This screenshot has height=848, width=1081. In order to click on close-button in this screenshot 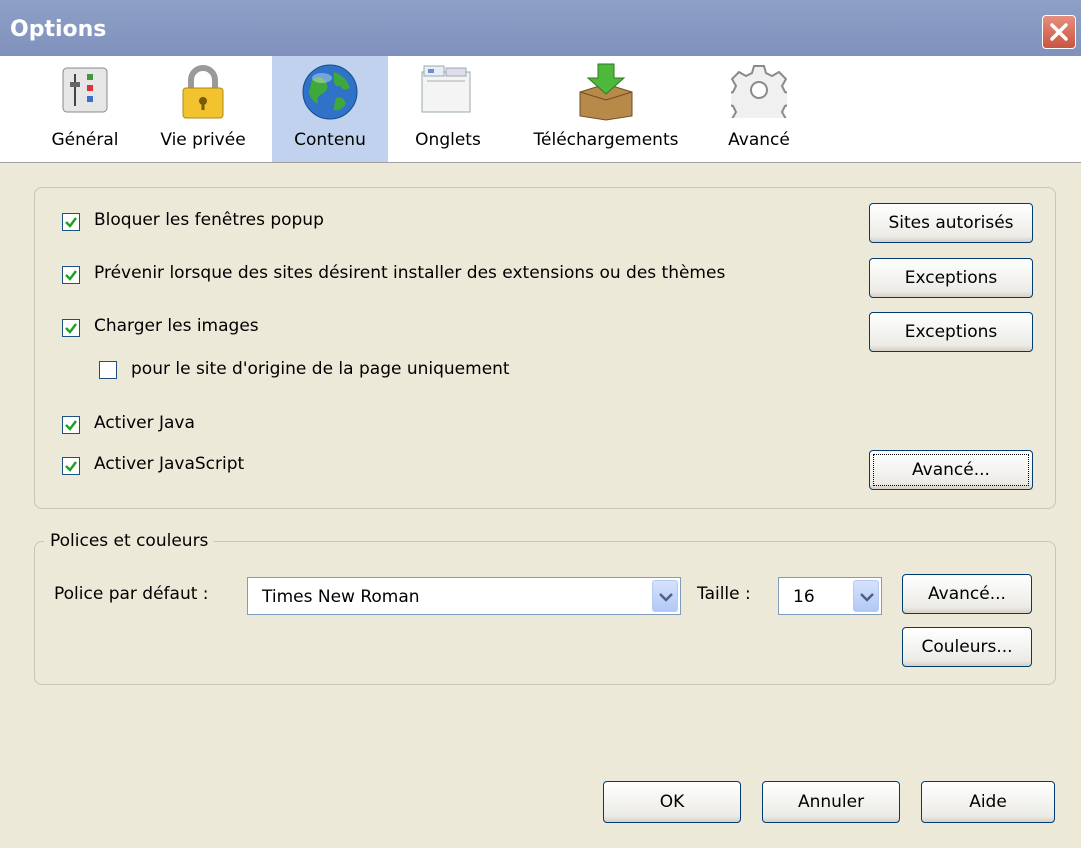, I will do `click(1059, 32)`.